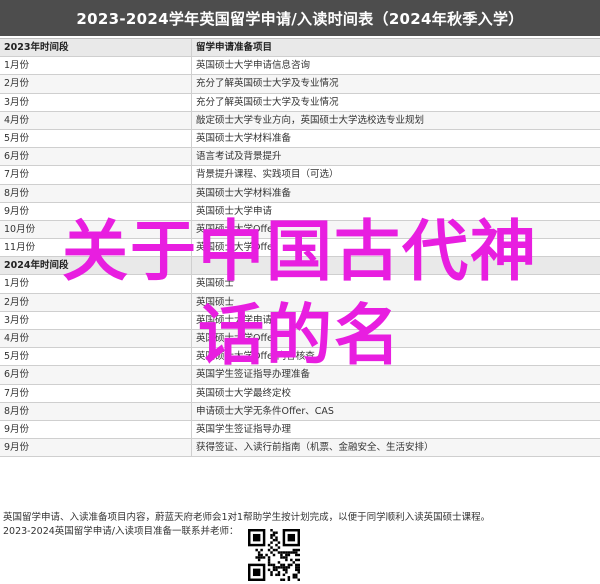 This screenshot has width=600, height=584. I want to click on period-cell: 10月份, so click(96, 229).